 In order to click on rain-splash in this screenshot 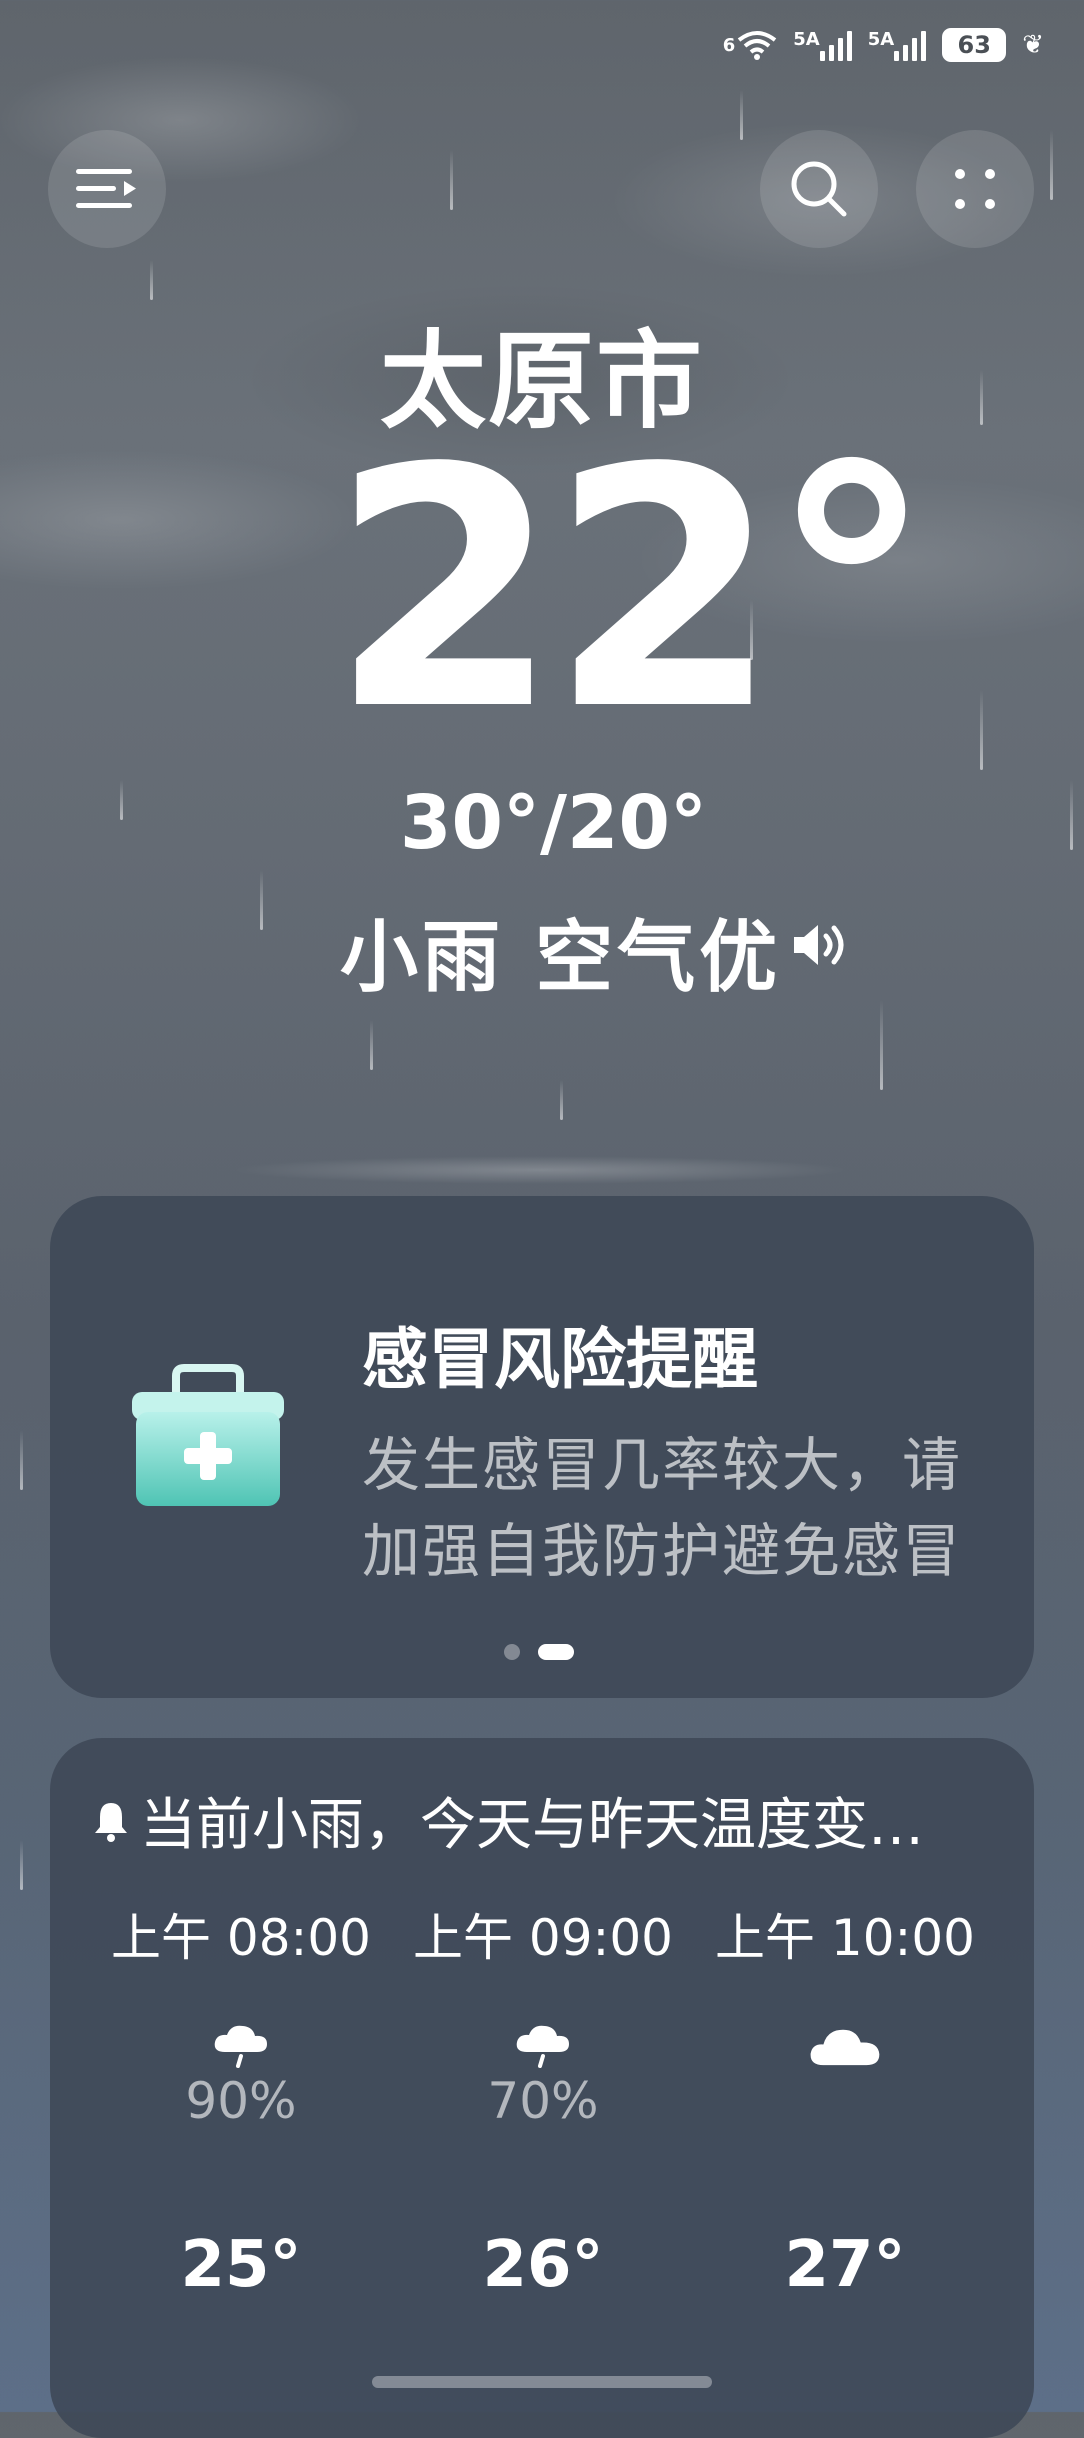, I will do `click(540, 1165)`.